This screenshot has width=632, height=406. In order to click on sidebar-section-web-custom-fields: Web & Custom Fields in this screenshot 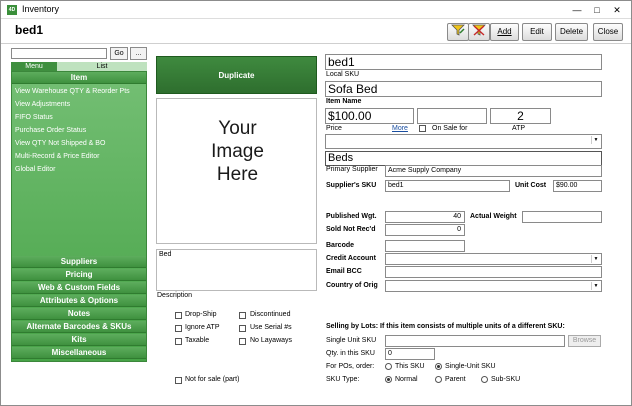, I will do `click(79, 288)`.